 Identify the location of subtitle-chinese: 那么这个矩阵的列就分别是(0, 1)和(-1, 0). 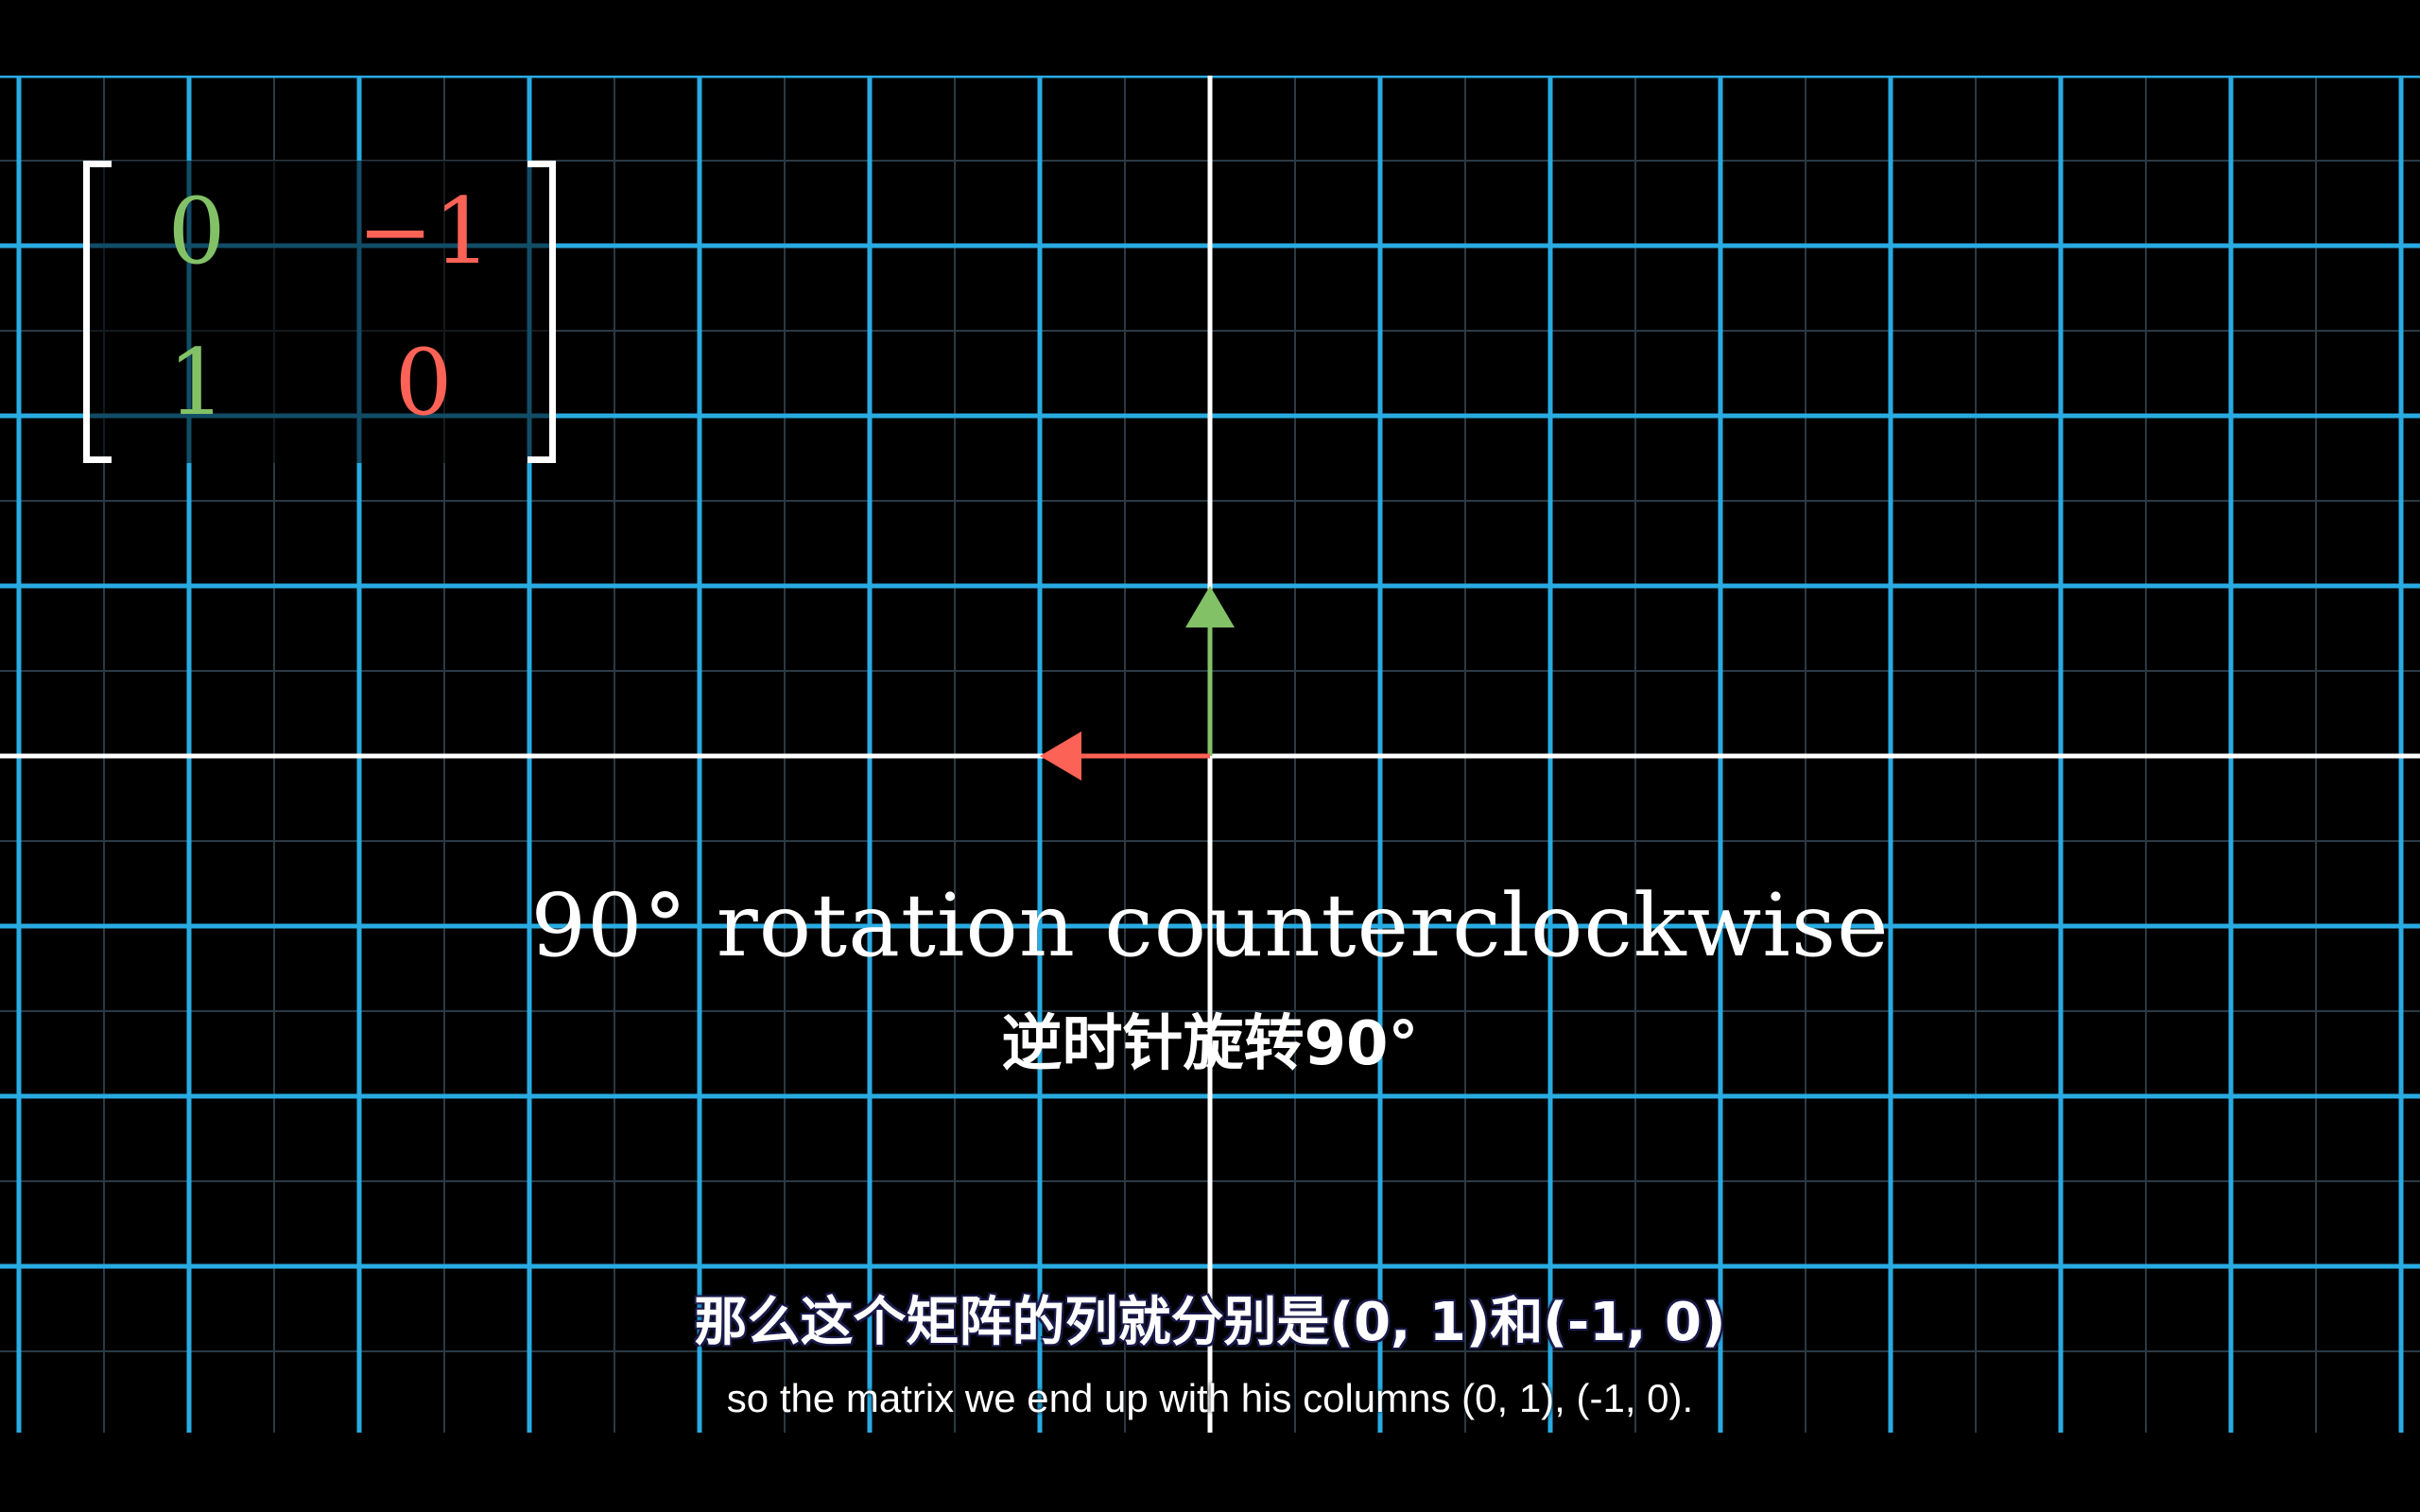
(1210, 1322).